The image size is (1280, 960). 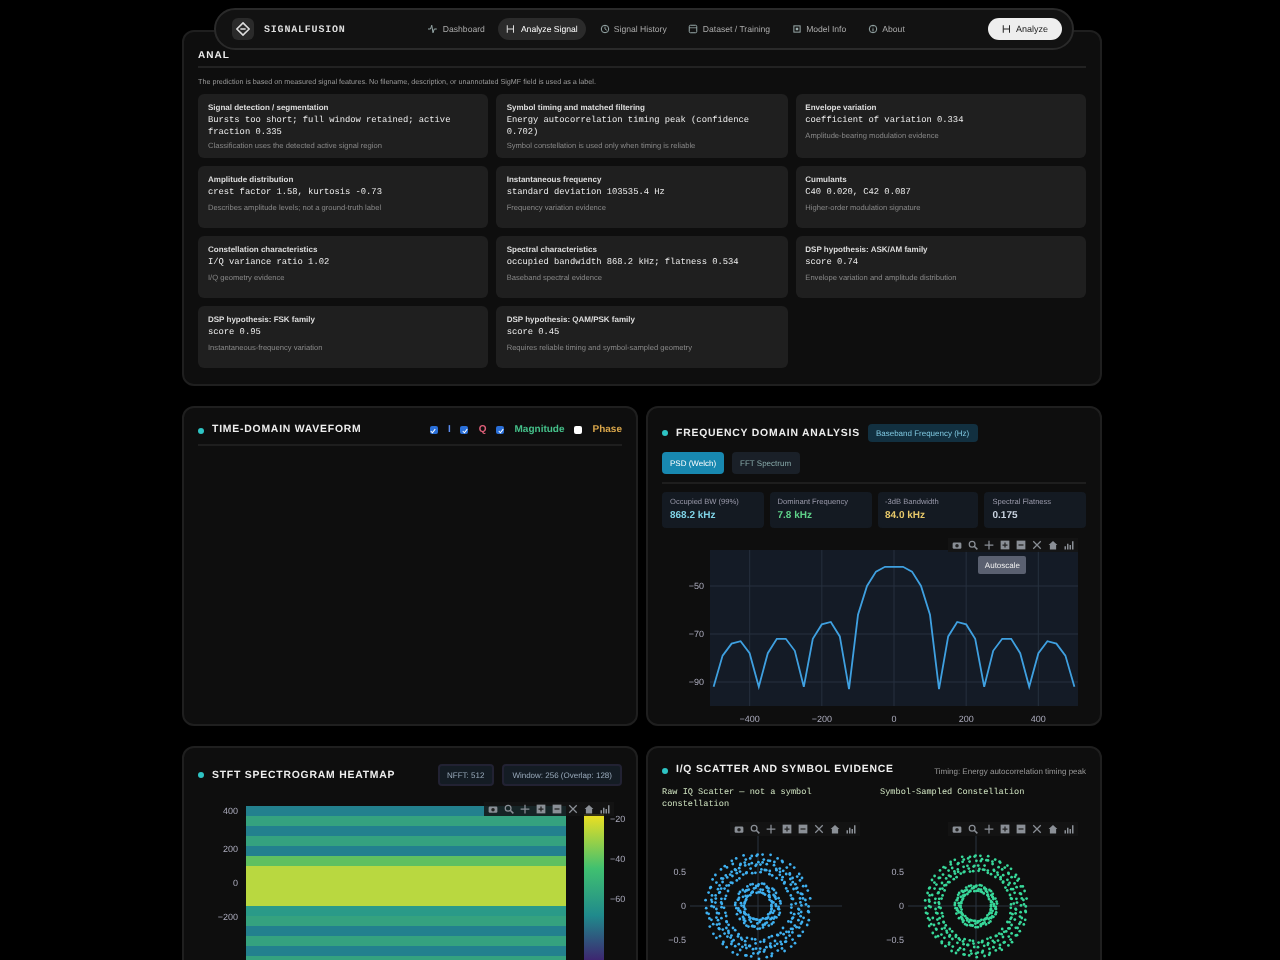 What do you see at coordinates (243, 29) in the screenshot?
I see `logo-icon` at bounding box center [243, 29].